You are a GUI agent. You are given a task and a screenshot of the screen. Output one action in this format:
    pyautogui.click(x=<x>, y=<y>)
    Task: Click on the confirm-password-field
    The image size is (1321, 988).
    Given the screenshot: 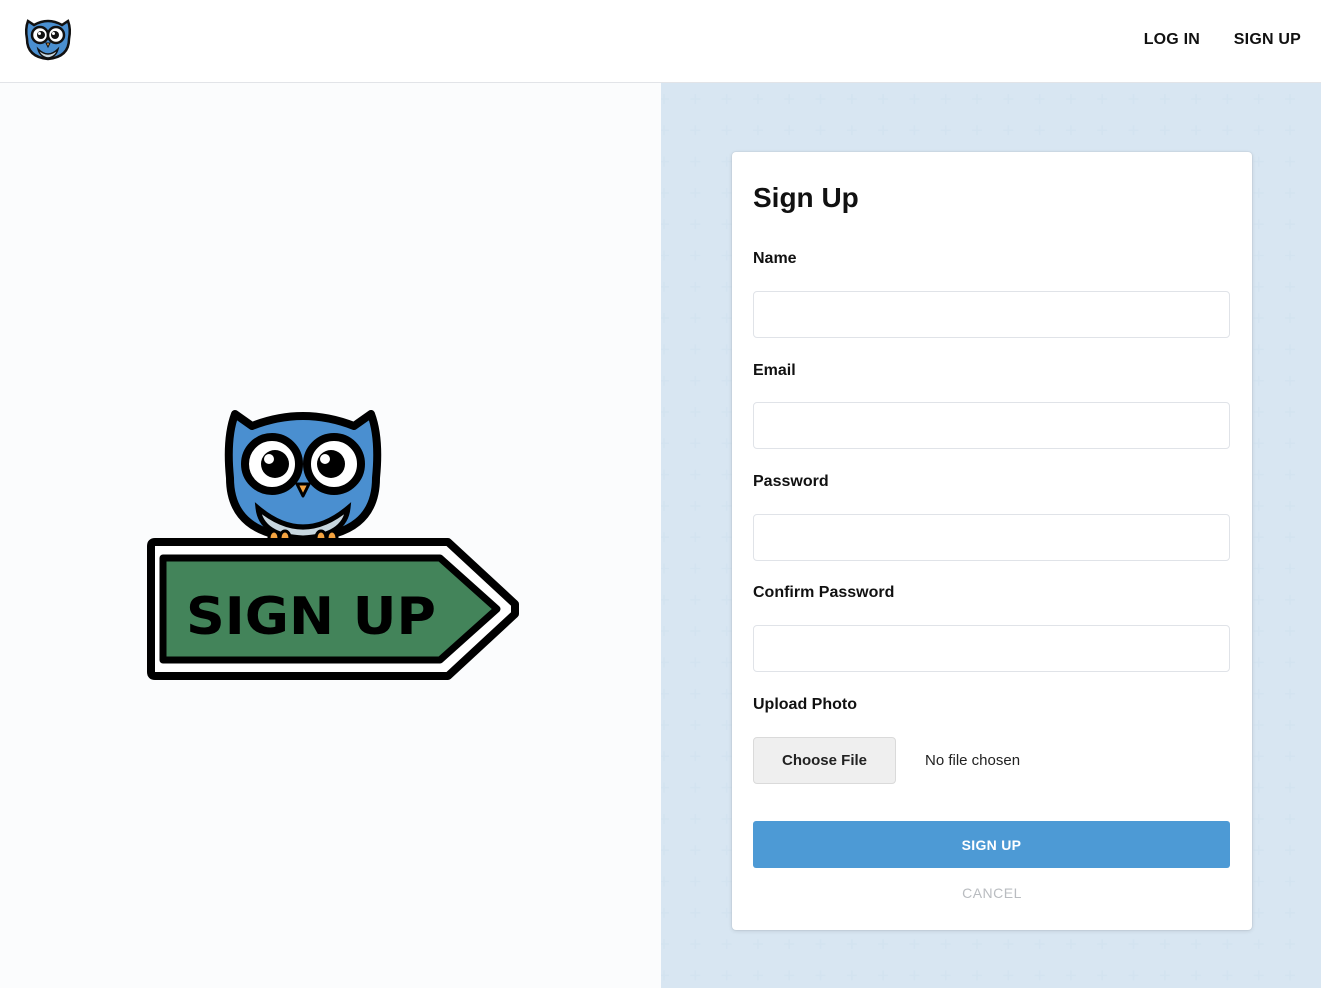 What is the action you would take?
    pyautogui.click(x=991, y=648)
    